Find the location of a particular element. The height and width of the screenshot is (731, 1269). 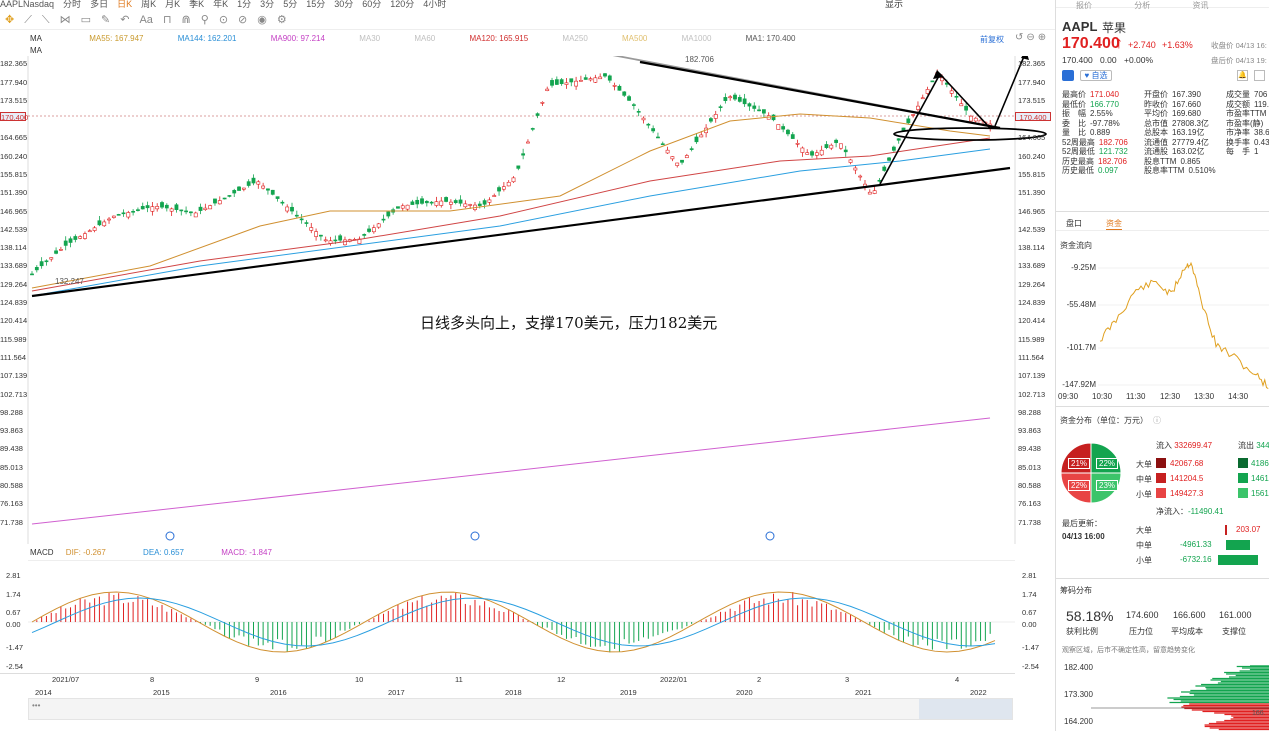

fan-icon: ⋈ is located at coordinates (65, 19).